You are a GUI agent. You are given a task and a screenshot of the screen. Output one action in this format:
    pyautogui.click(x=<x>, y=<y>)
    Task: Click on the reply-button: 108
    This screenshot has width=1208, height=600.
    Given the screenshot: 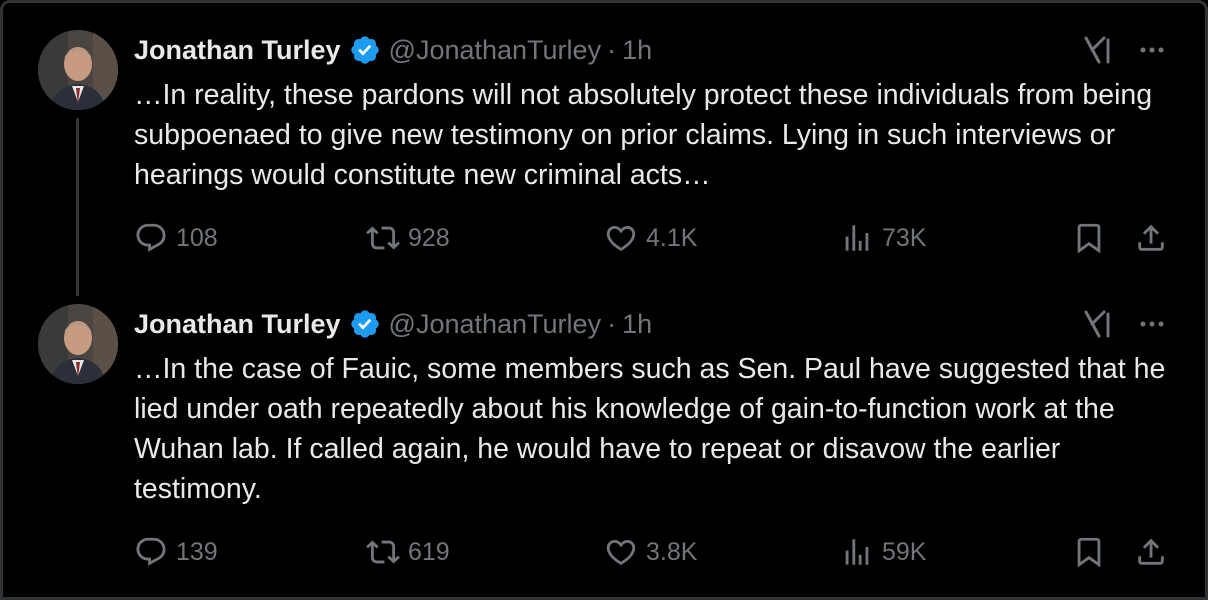 What is the action you would take?
    pyautogui.click(x=176, y=238)
    